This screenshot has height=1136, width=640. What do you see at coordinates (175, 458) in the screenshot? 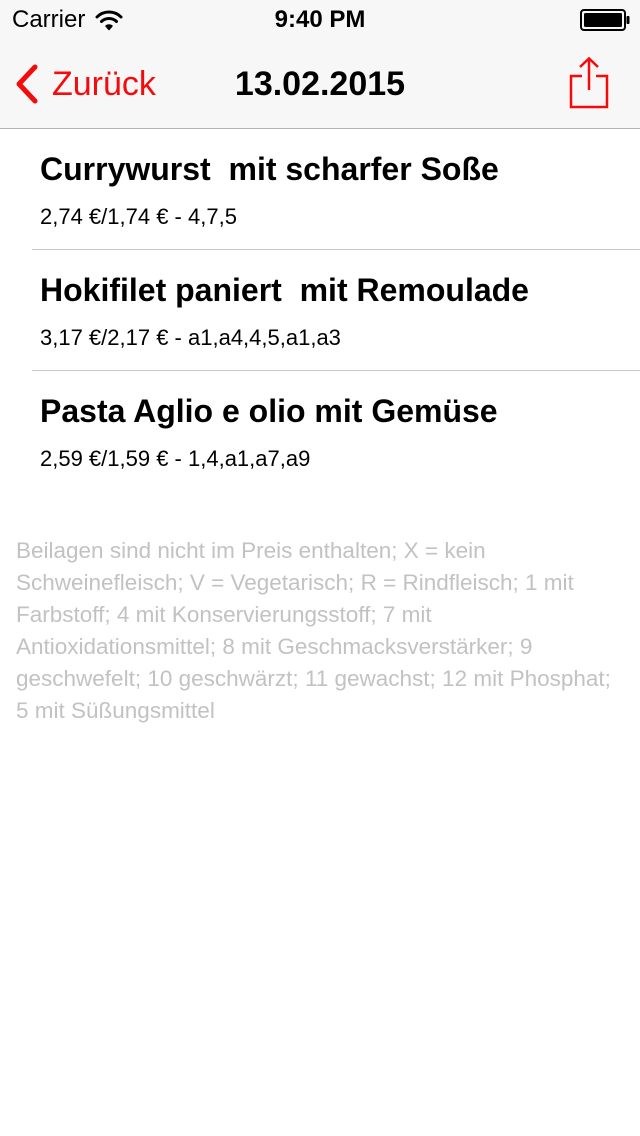
I see `menu-item-subtitle: 2,59 €/1,59 € - 1,4,a1,a7,a9` at bounding box center [175, 458].